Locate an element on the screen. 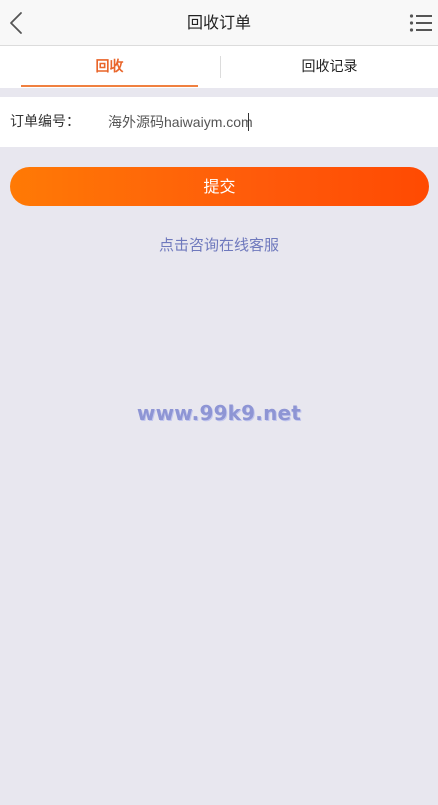 The width and height of the screenshot is (438, 805). tab-recycle-records-label: 回收记录 is located at coordinates (329, 67).